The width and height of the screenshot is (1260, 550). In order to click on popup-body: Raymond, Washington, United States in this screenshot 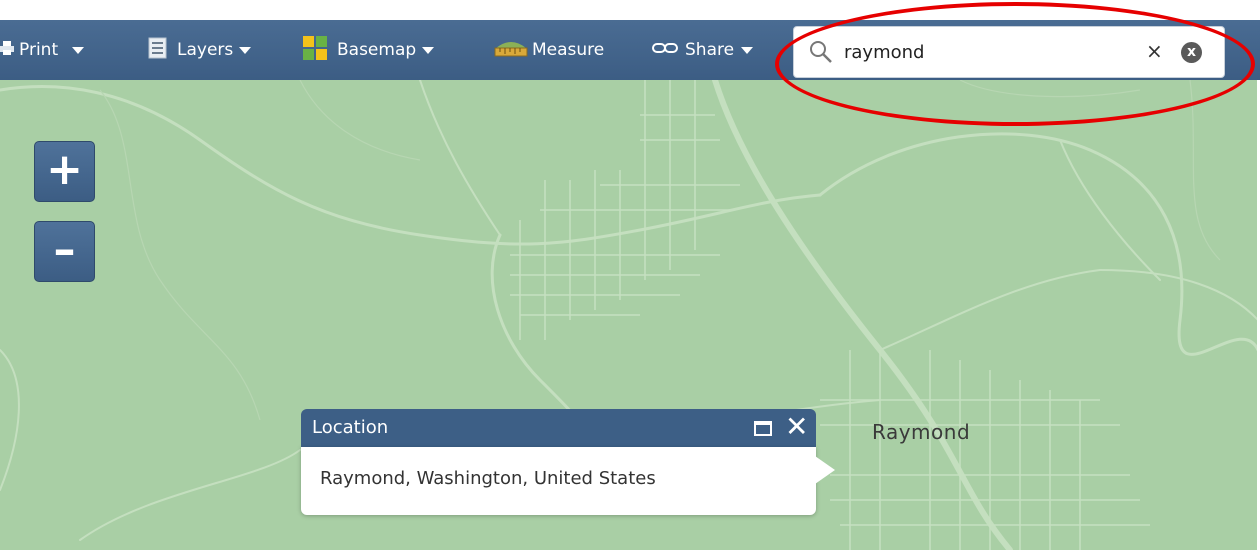, I will do `click(558, 481)`.